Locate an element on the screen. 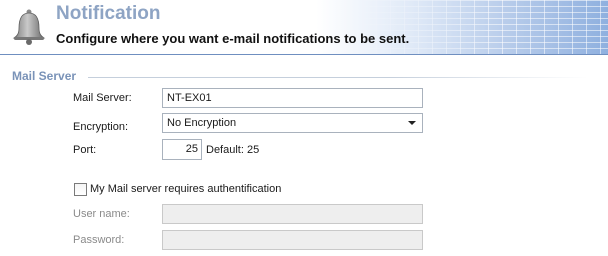  header-pattern is located at coordinates (478, 27).